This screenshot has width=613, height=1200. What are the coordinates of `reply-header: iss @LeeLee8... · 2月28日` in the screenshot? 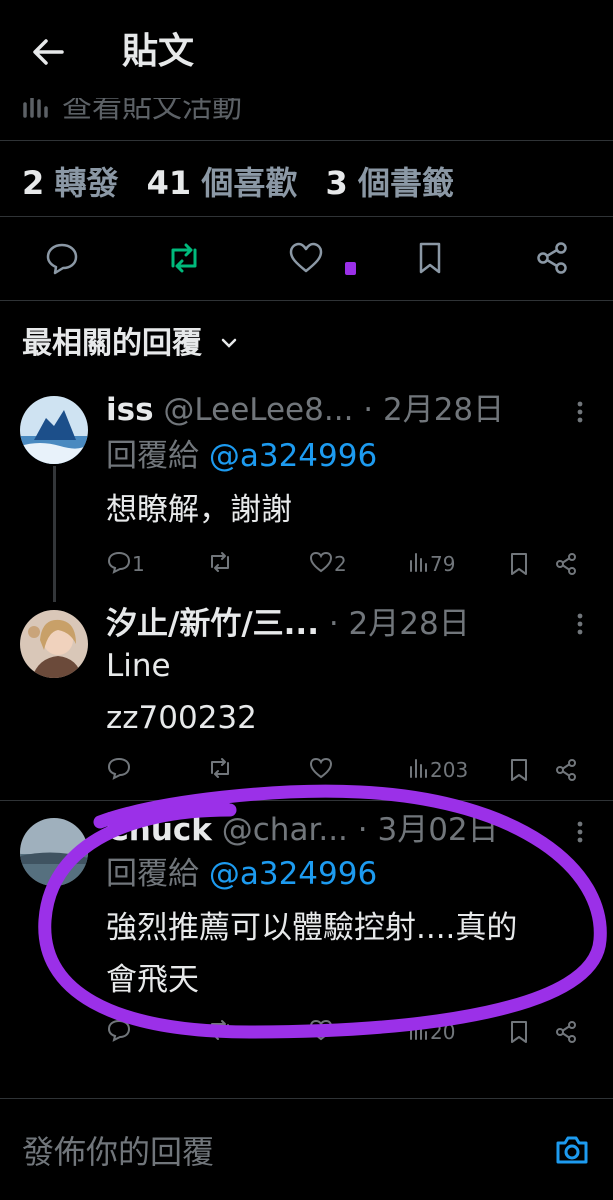 It's located at (305, 410).